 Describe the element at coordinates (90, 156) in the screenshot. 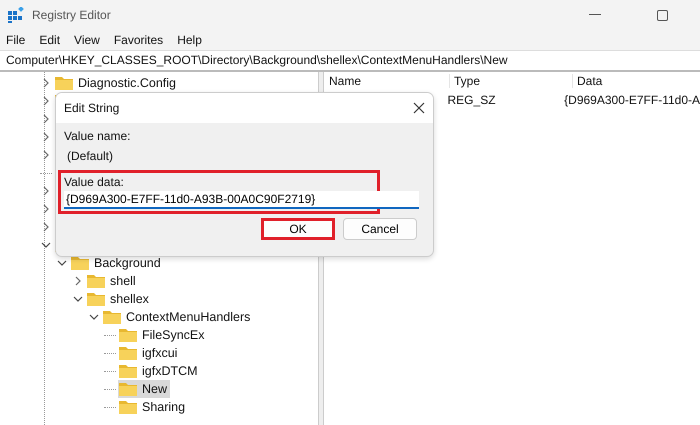

I see `value-name-text: (Default)` at that location.